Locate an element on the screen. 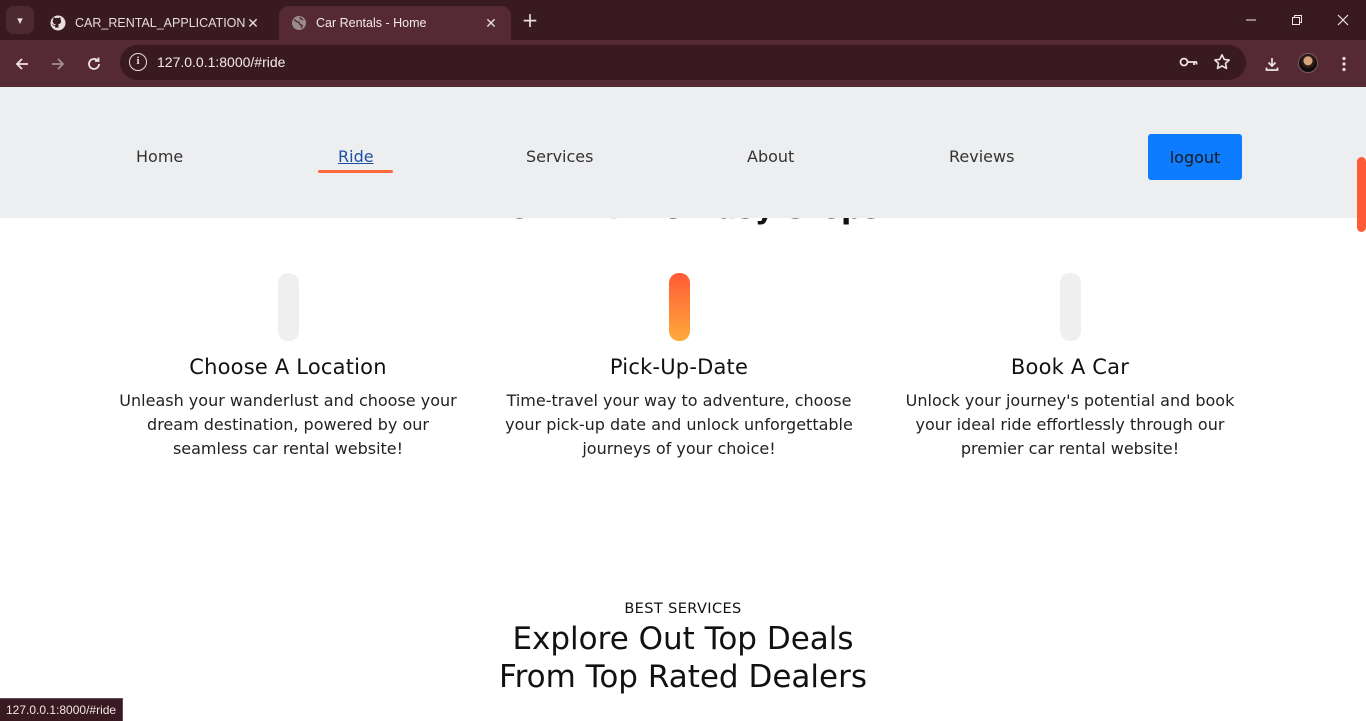  scrollbar-thumb is located at coordinates (1361, 194).